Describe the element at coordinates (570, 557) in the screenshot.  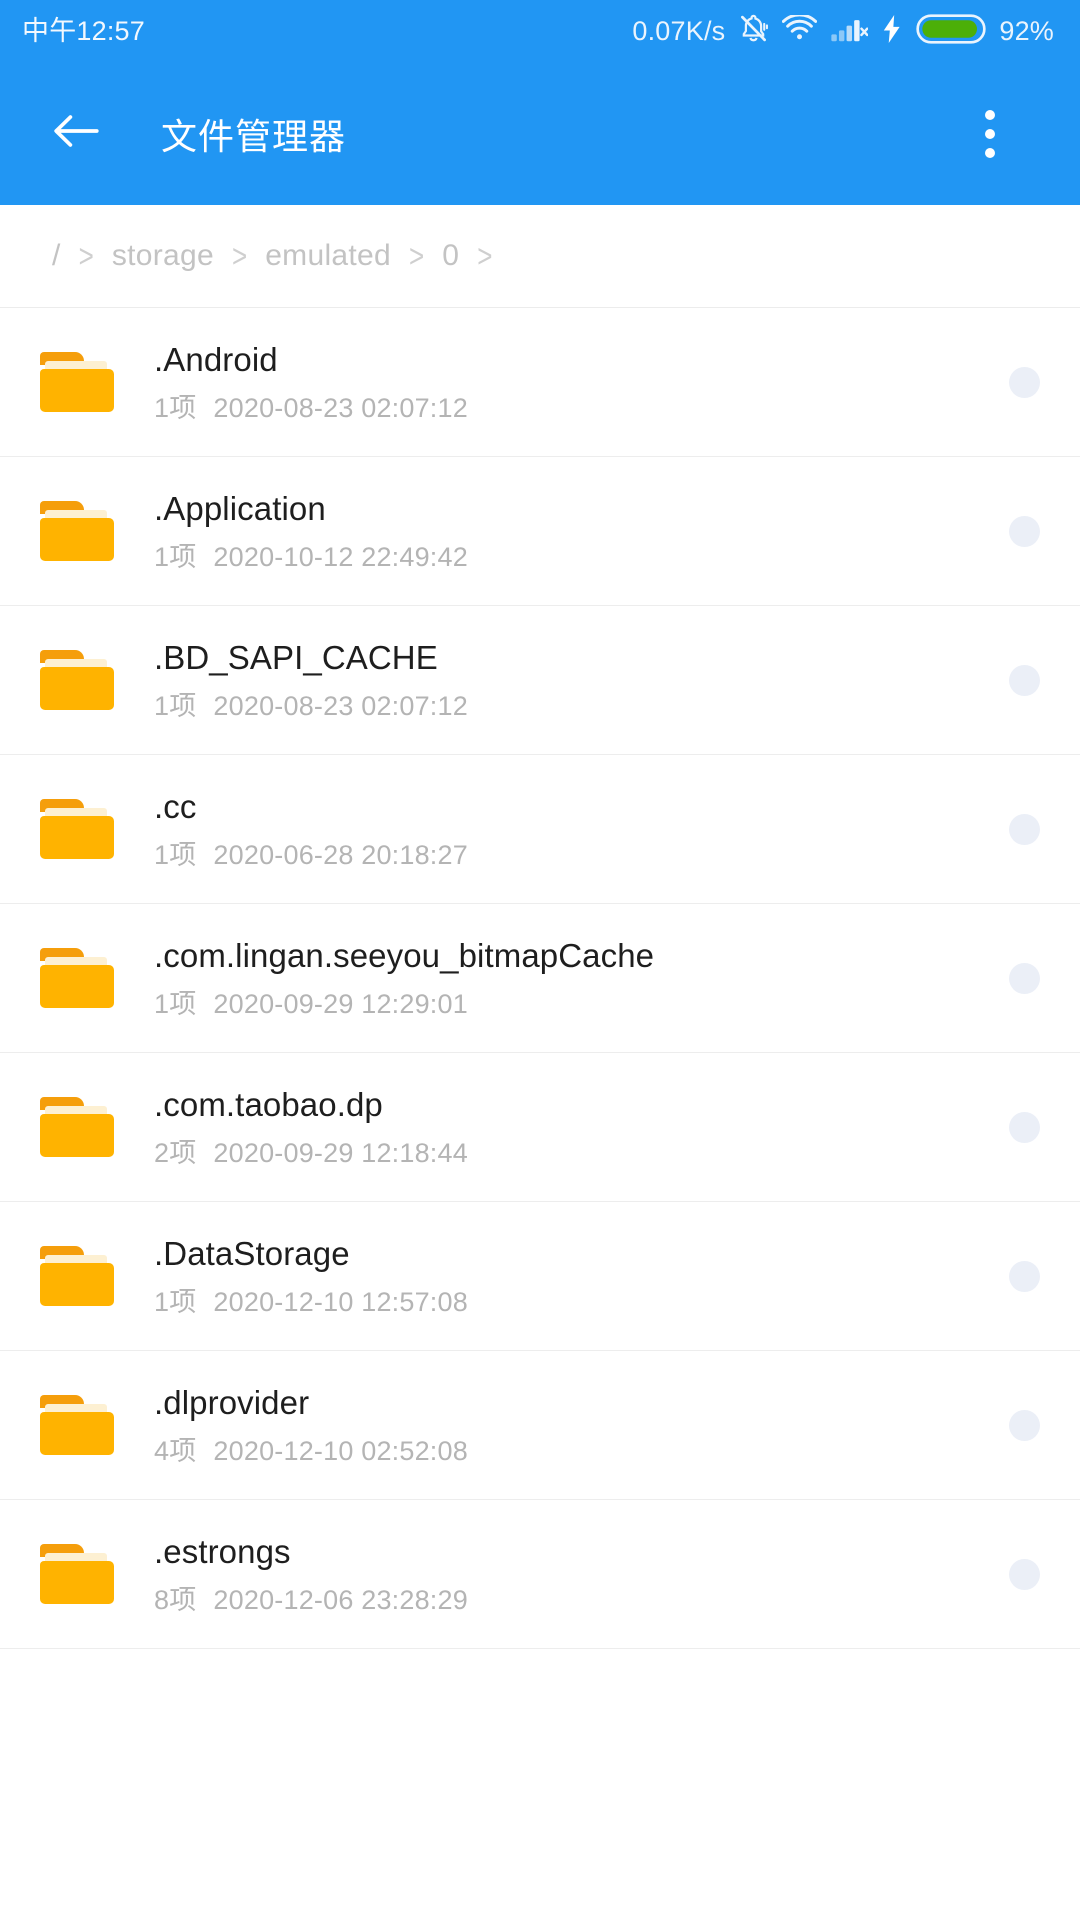
I see `file-item-meta: 1项 2020-10-12 22:49:42` at that location.